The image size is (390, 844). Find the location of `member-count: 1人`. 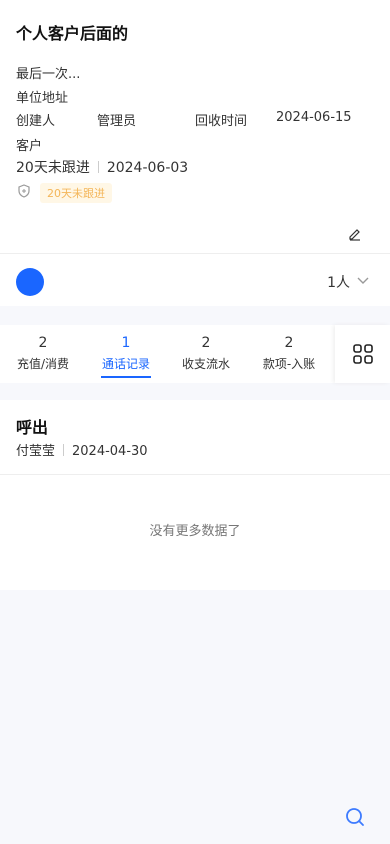

member-count: 1人 is located at coordinates (348, 282).